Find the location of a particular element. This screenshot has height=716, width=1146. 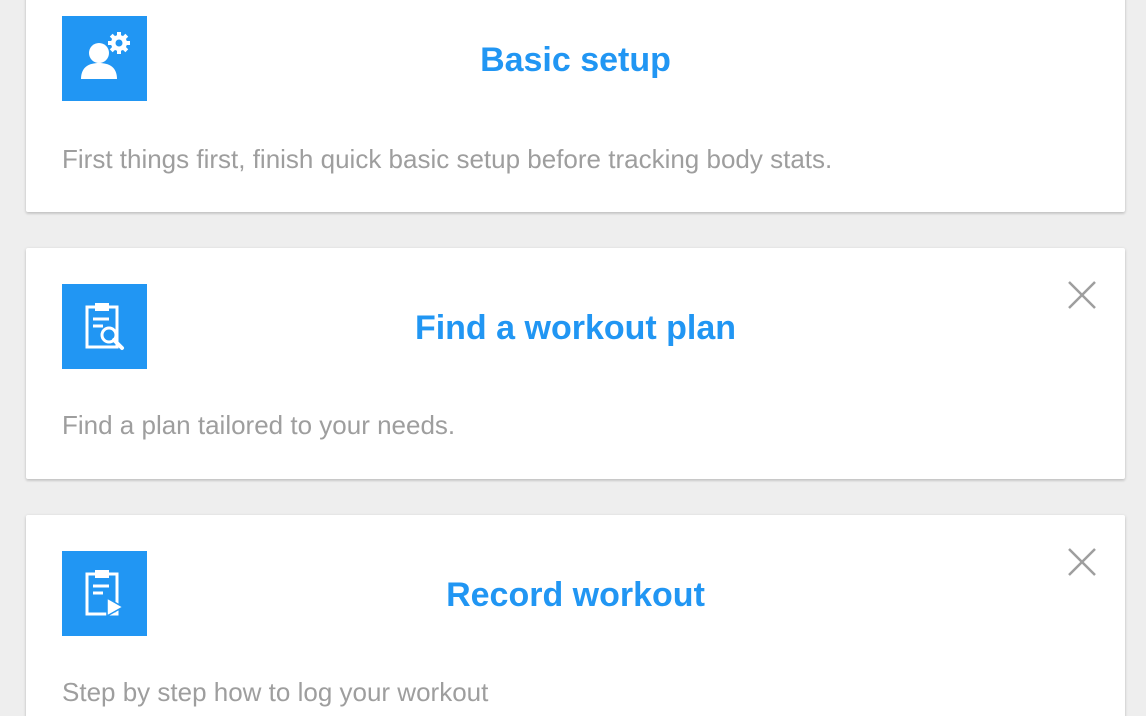

user-settings-icon is located at coordinates (104, 58).